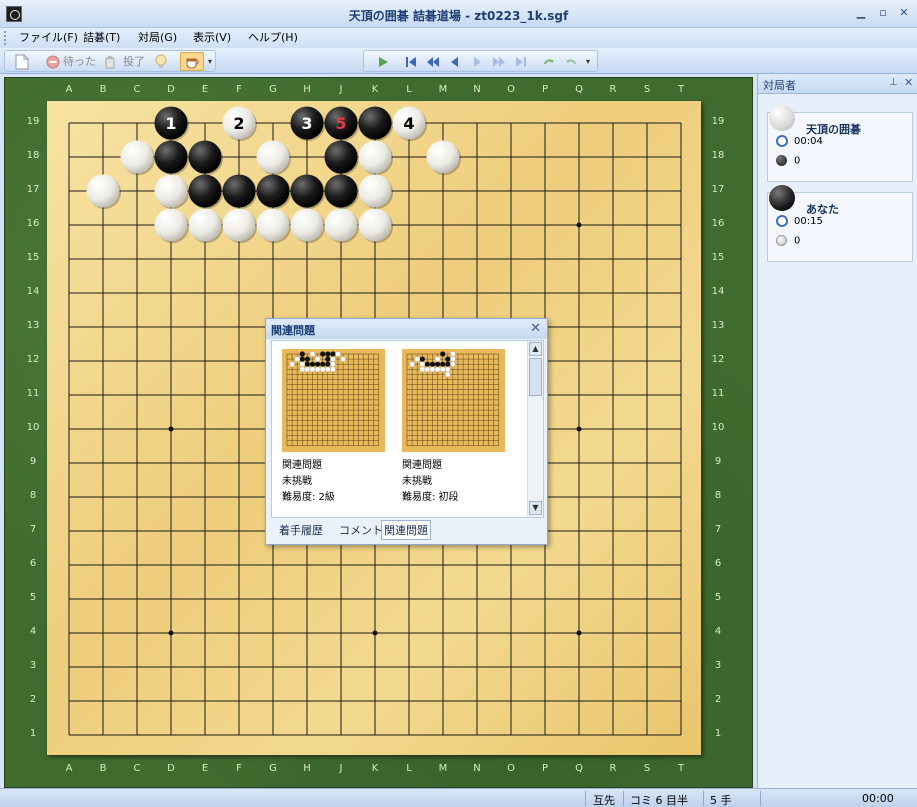 The width and height of the screenshot is (917, 807). Describe the element at coordinates (721, 800) in the screenshot. I see `status-move-count: 5 手` at that location.